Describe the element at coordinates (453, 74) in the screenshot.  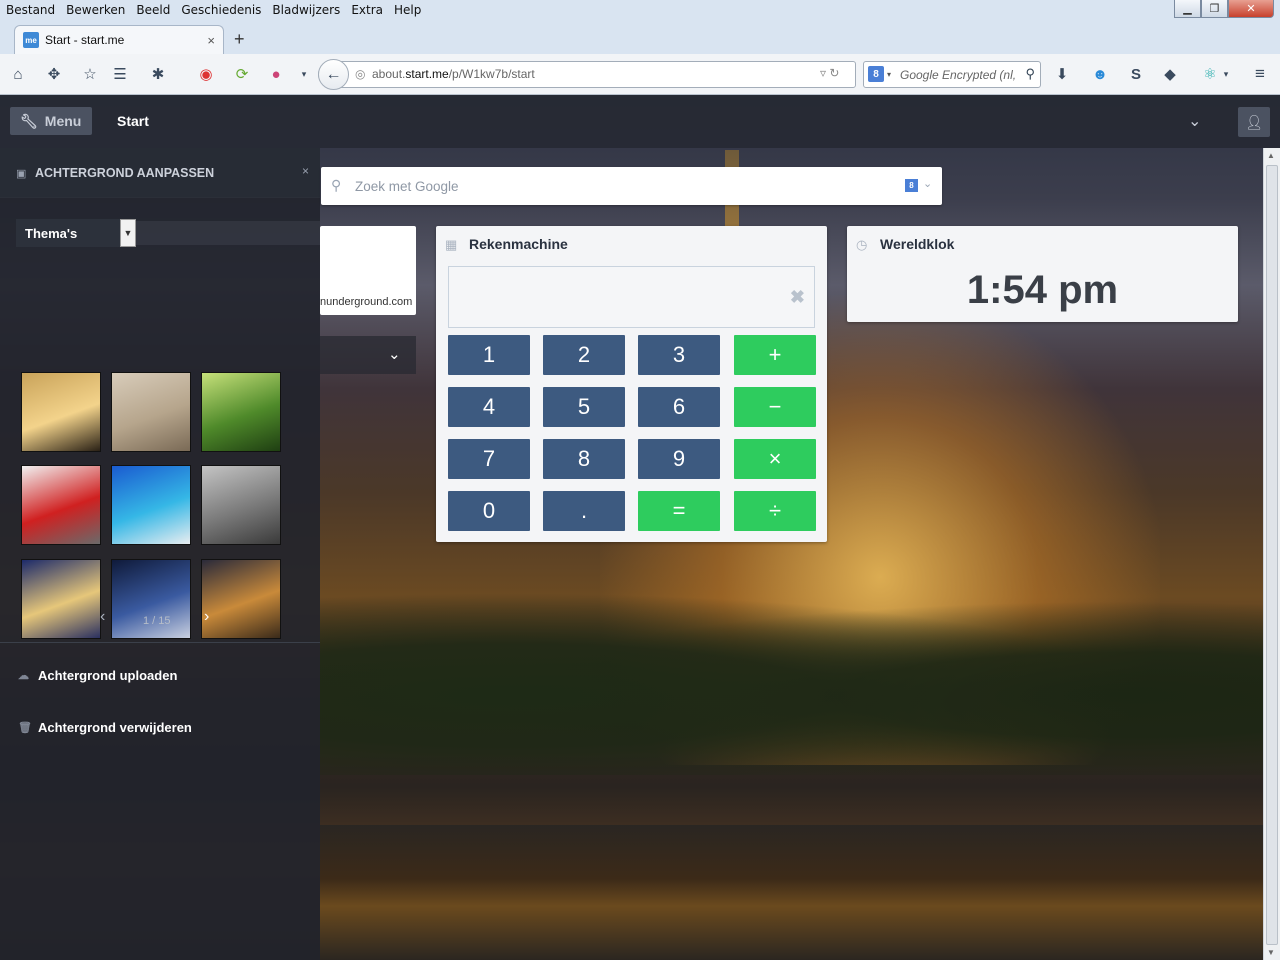
I see `url-text: about.start.me/p/W1kw7b/start` at that location.